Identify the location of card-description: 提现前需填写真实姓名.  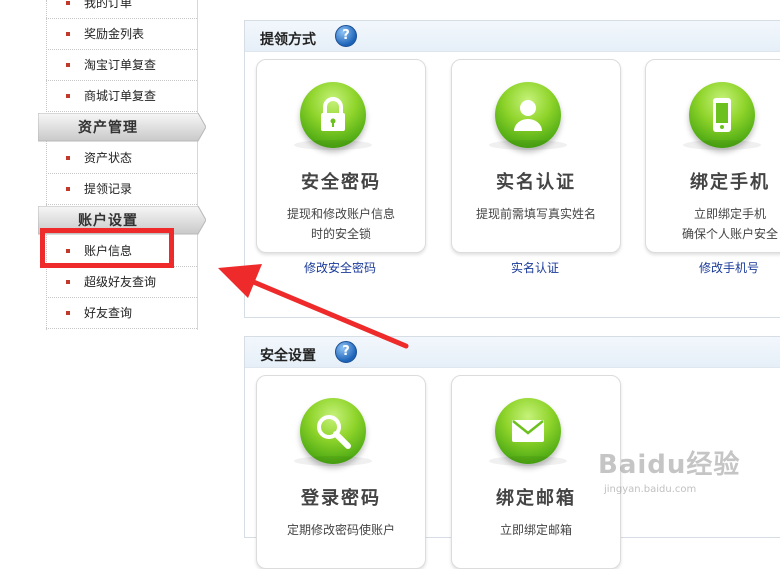
(535, 214).